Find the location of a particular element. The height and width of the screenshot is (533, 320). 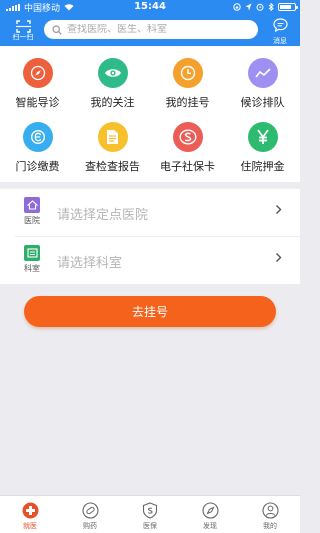

hospital-selector: 医院 请选择定点医院 is located at coordinates (150, 212).